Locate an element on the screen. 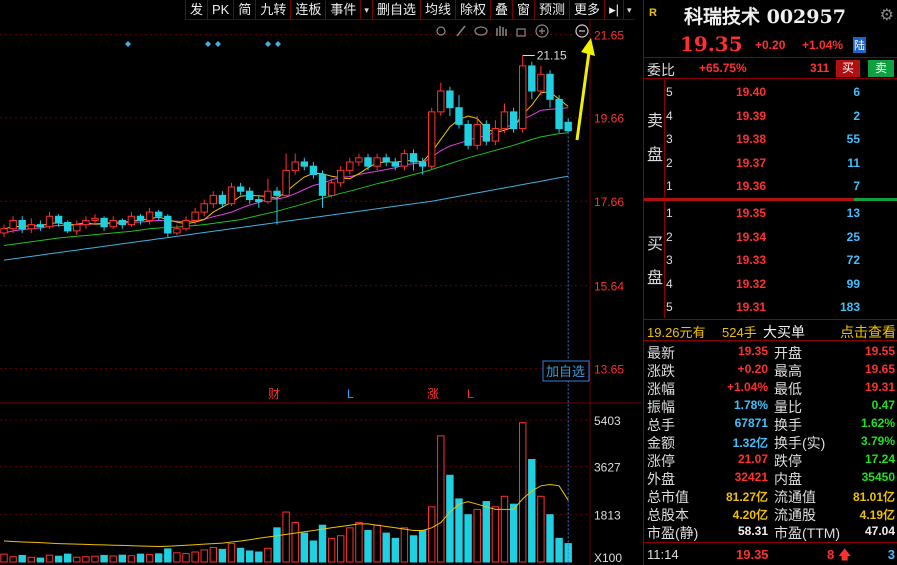 Image resolution: width=897 pixels, height=565 pixels. last-trade-row: 11:14 19.35 8 🡅 3 is located at coordinates (770, 553).